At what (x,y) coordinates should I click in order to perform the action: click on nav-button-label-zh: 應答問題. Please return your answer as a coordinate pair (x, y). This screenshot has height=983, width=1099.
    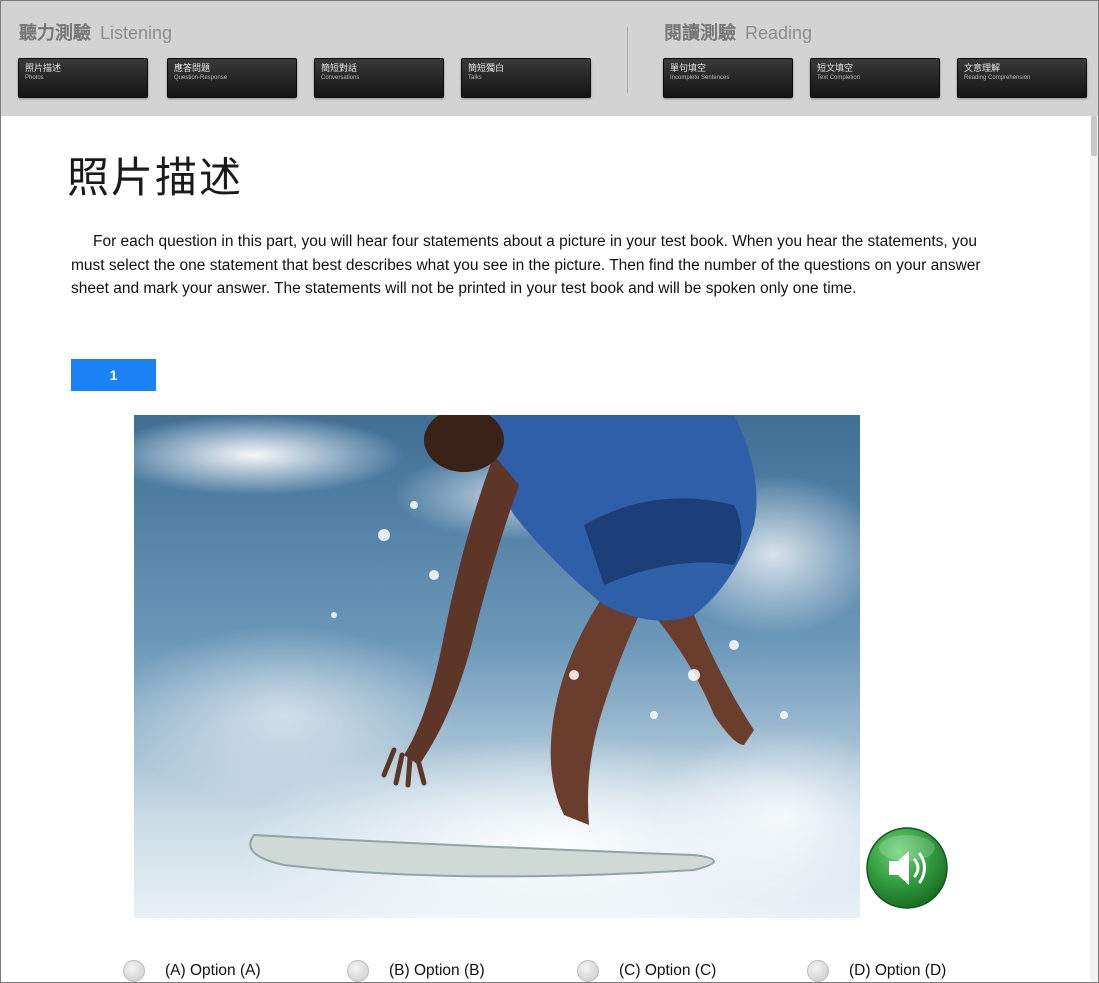
    Looking at the image, I should click on (192, 68).